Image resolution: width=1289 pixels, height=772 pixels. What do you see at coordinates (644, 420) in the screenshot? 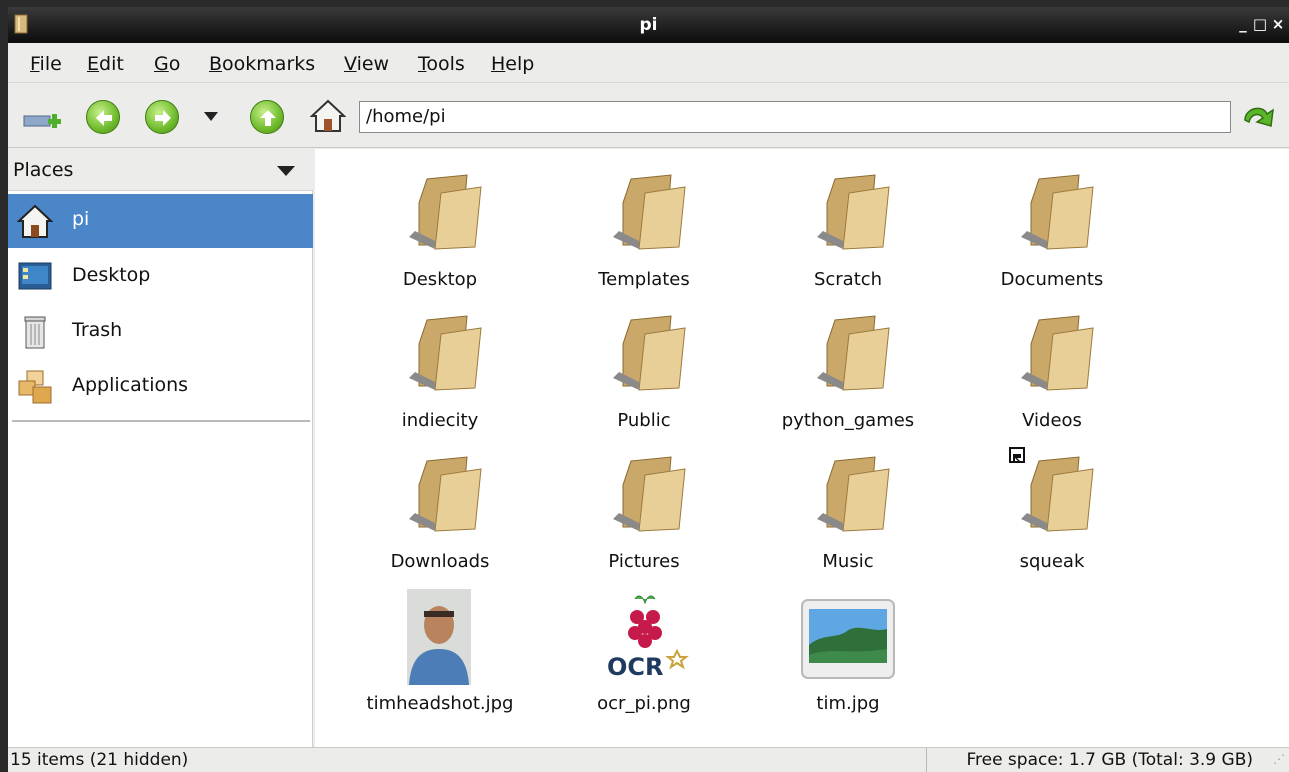
I see `file-name: Public` at bounding box center [644, 420].